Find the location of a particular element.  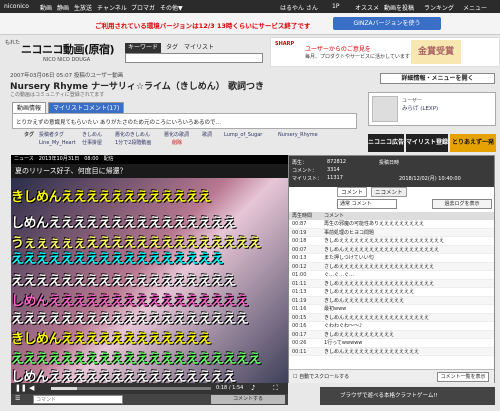

logo-main-text: ニコニコ動画(原宿) is located at coordinates (68, 49).